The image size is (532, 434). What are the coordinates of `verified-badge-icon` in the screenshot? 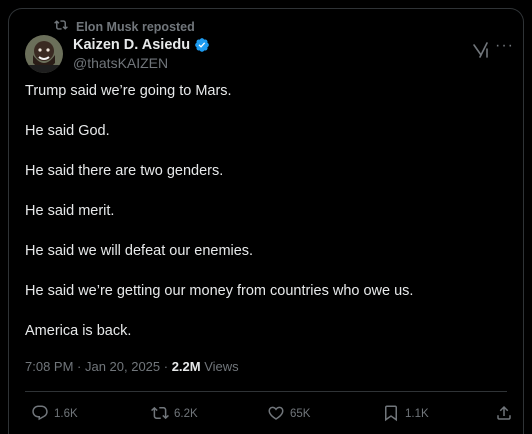 It's located at (202, 45).